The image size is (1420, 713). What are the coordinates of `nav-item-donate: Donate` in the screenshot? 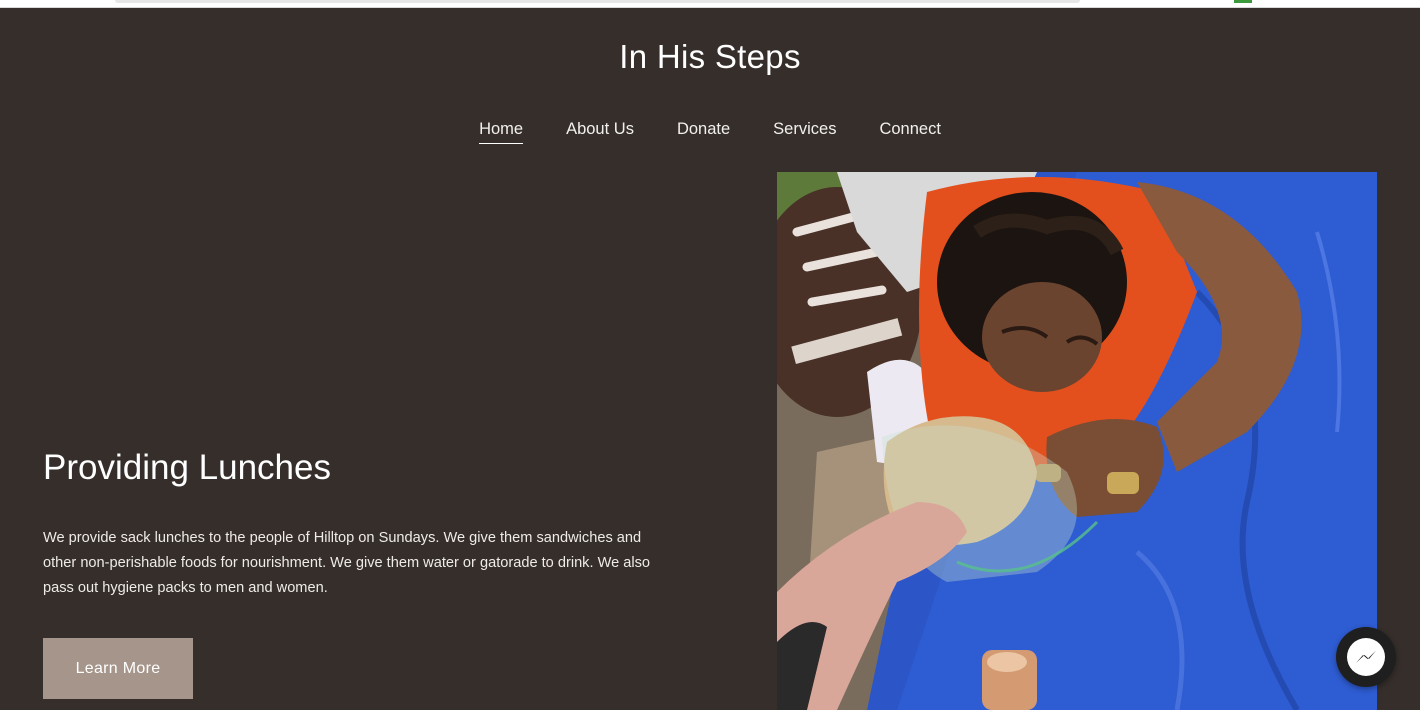 It's located at (703, 132).